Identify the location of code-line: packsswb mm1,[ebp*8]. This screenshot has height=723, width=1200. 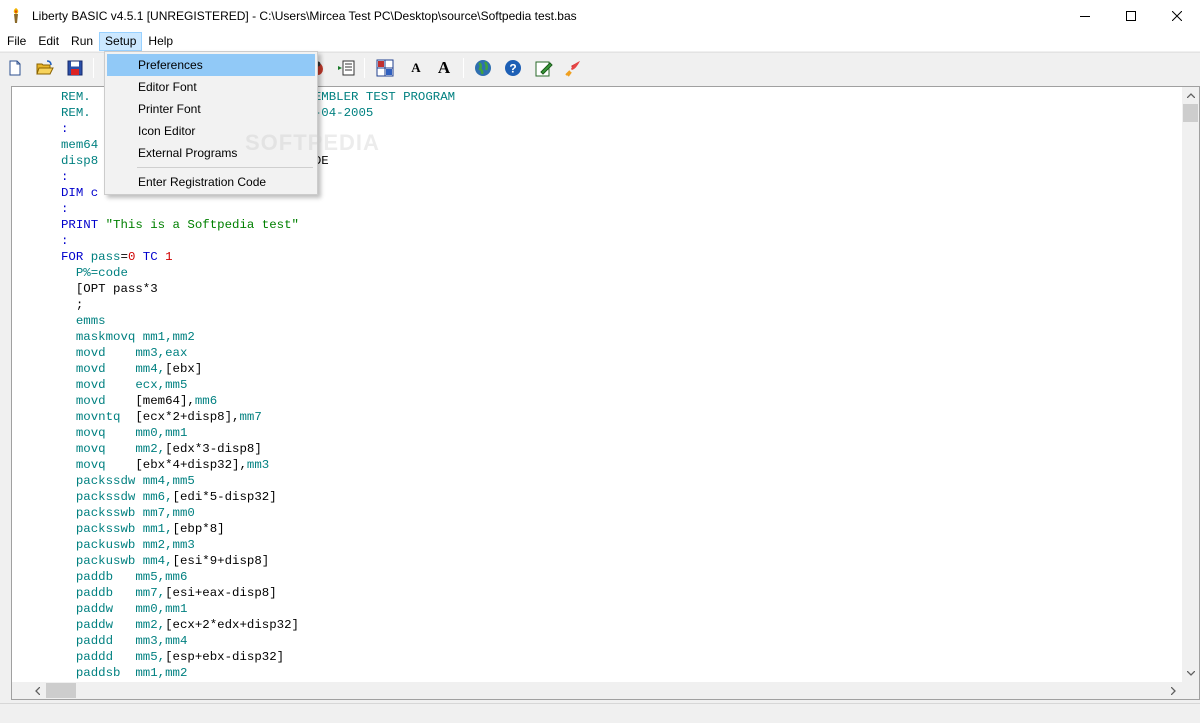
(258, 529).